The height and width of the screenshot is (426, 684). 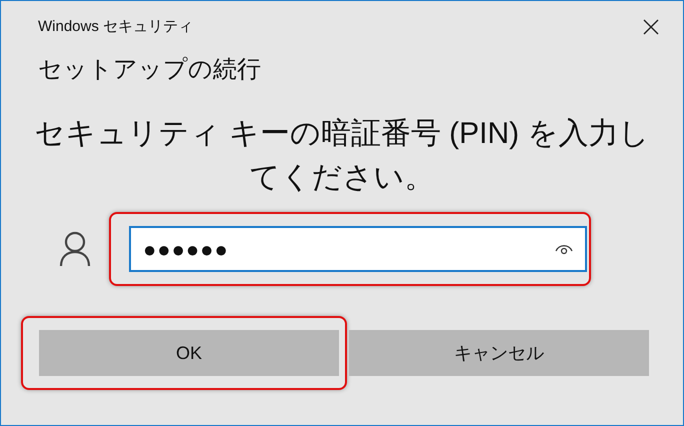 What do you see at coordinates (499, 353) in the screenshot?
I see `dialog-button: キャンセル` at bounding box center [499, 353].